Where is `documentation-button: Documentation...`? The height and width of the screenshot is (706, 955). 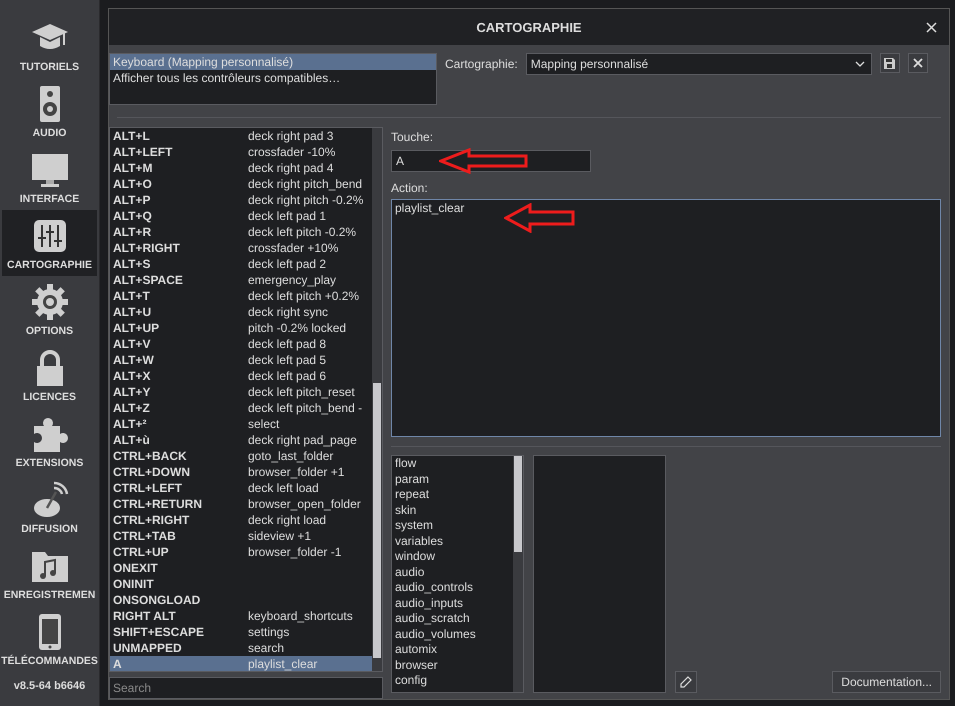
documentation-button: Documentation... is located at coordinates (886, 682).